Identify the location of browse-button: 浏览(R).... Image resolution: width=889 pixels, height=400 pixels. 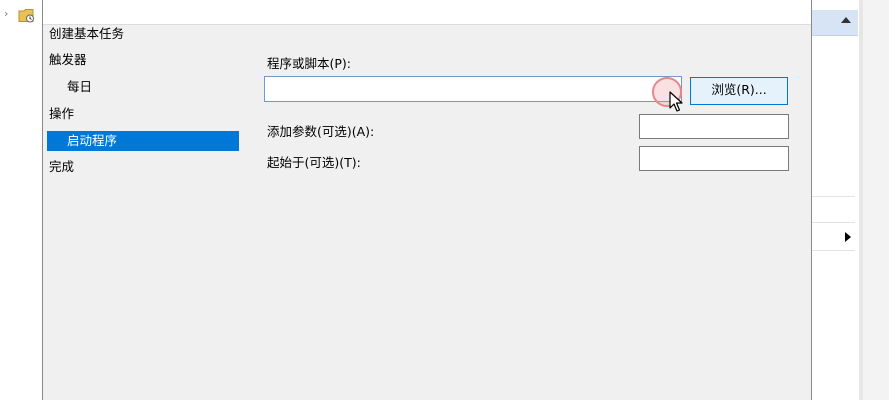
(739, 91).